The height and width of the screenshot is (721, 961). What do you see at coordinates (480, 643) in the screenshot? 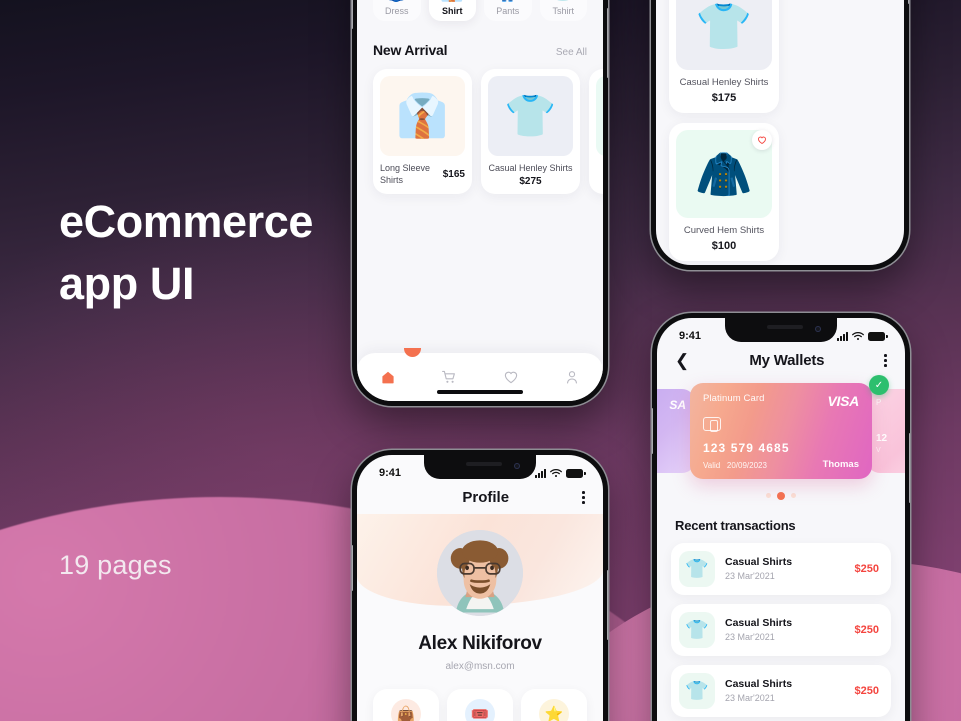
I see `profile-name: Alex Nikiforov` at bounding box center [480, 643].